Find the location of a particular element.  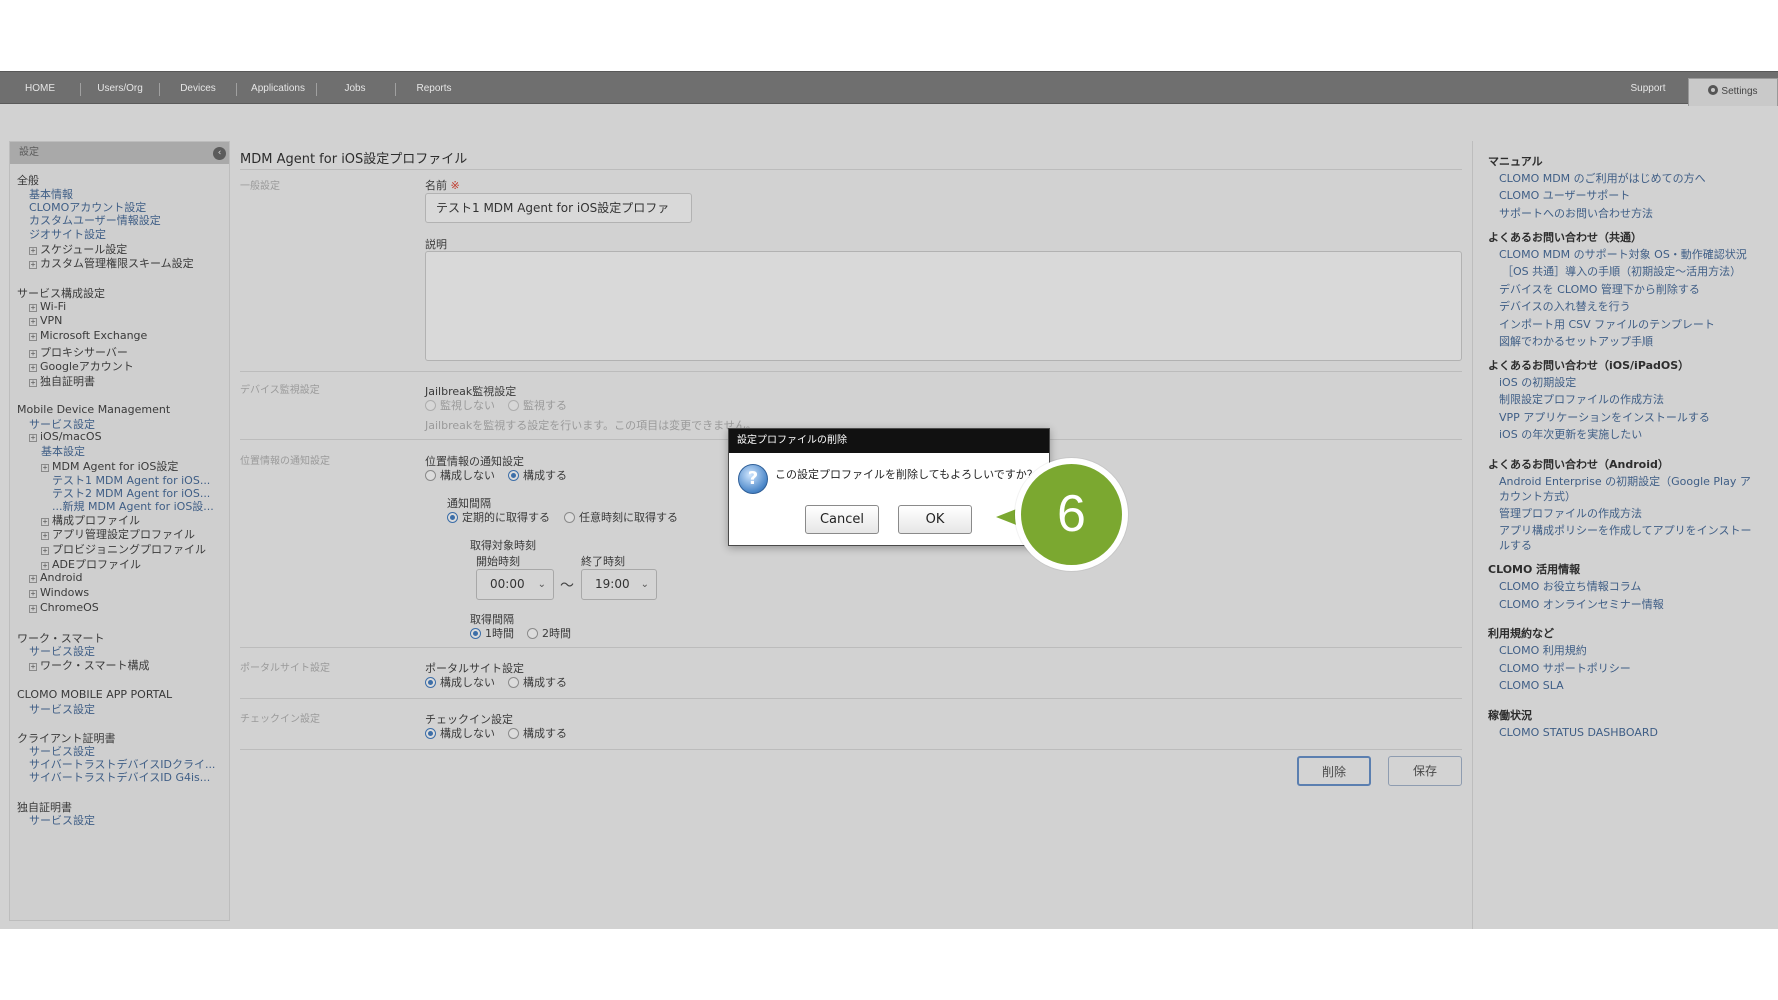

sidebar-item: 基本設定 is located at coordinates (63, 451).